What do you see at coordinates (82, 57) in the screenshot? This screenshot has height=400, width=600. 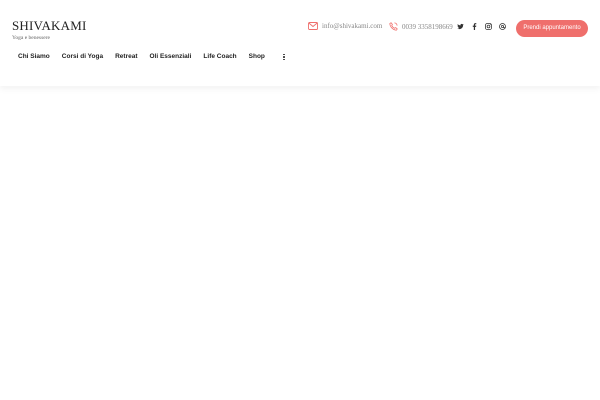 I see `nav-item-corsi-di-yoga: Corsi di Yoga` at bounding box center [82, 57].